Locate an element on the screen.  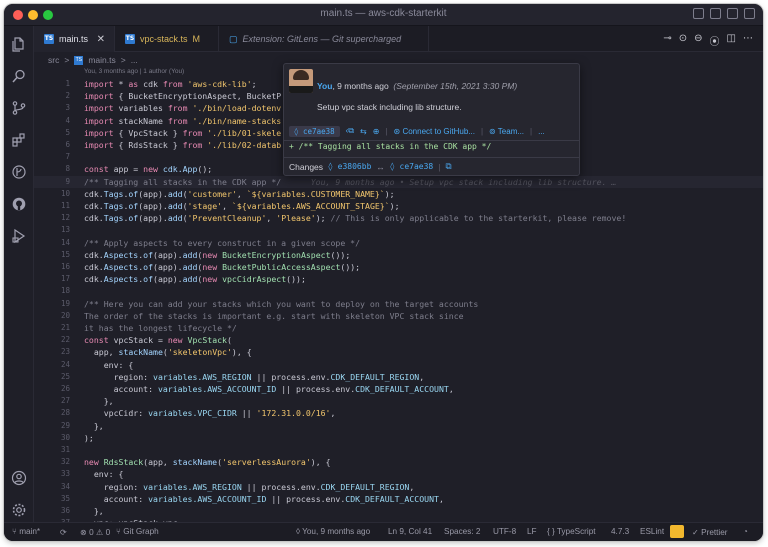
prettier-status: ✓ Prettier is located at coordinates (710, 532).